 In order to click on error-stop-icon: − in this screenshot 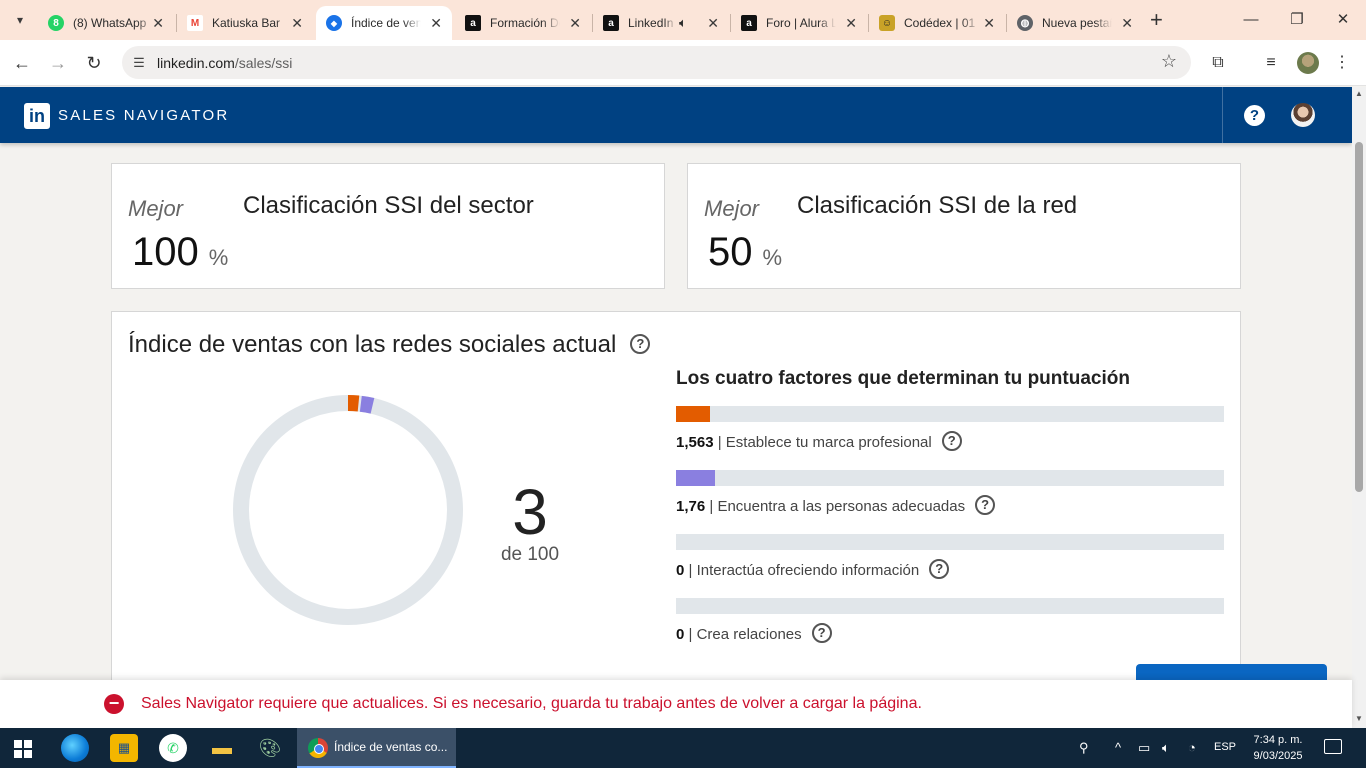, I will do `click(114, 704)`.